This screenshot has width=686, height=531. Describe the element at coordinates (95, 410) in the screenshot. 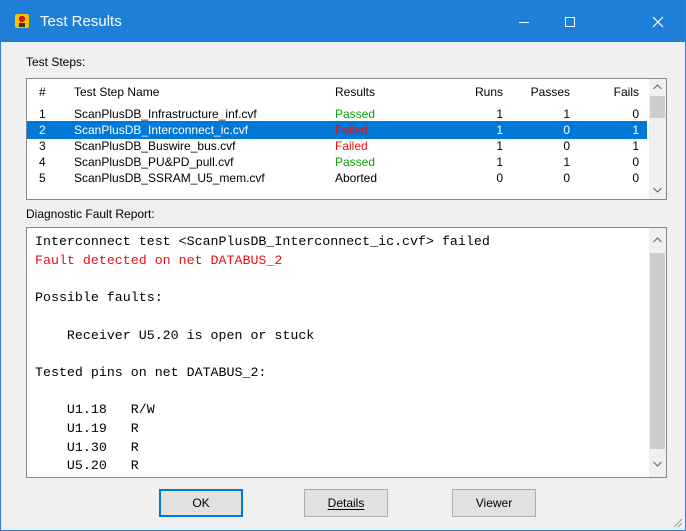

I see `report-line: U1.18 R/W` at that location.